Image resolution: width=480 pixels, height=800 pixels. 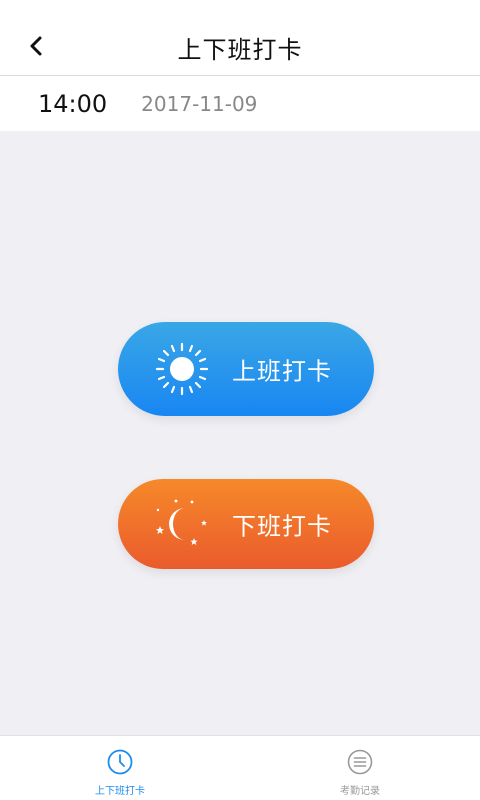 I want to click on clock-in-button: 上班打卡, so click(x=246, y=369).